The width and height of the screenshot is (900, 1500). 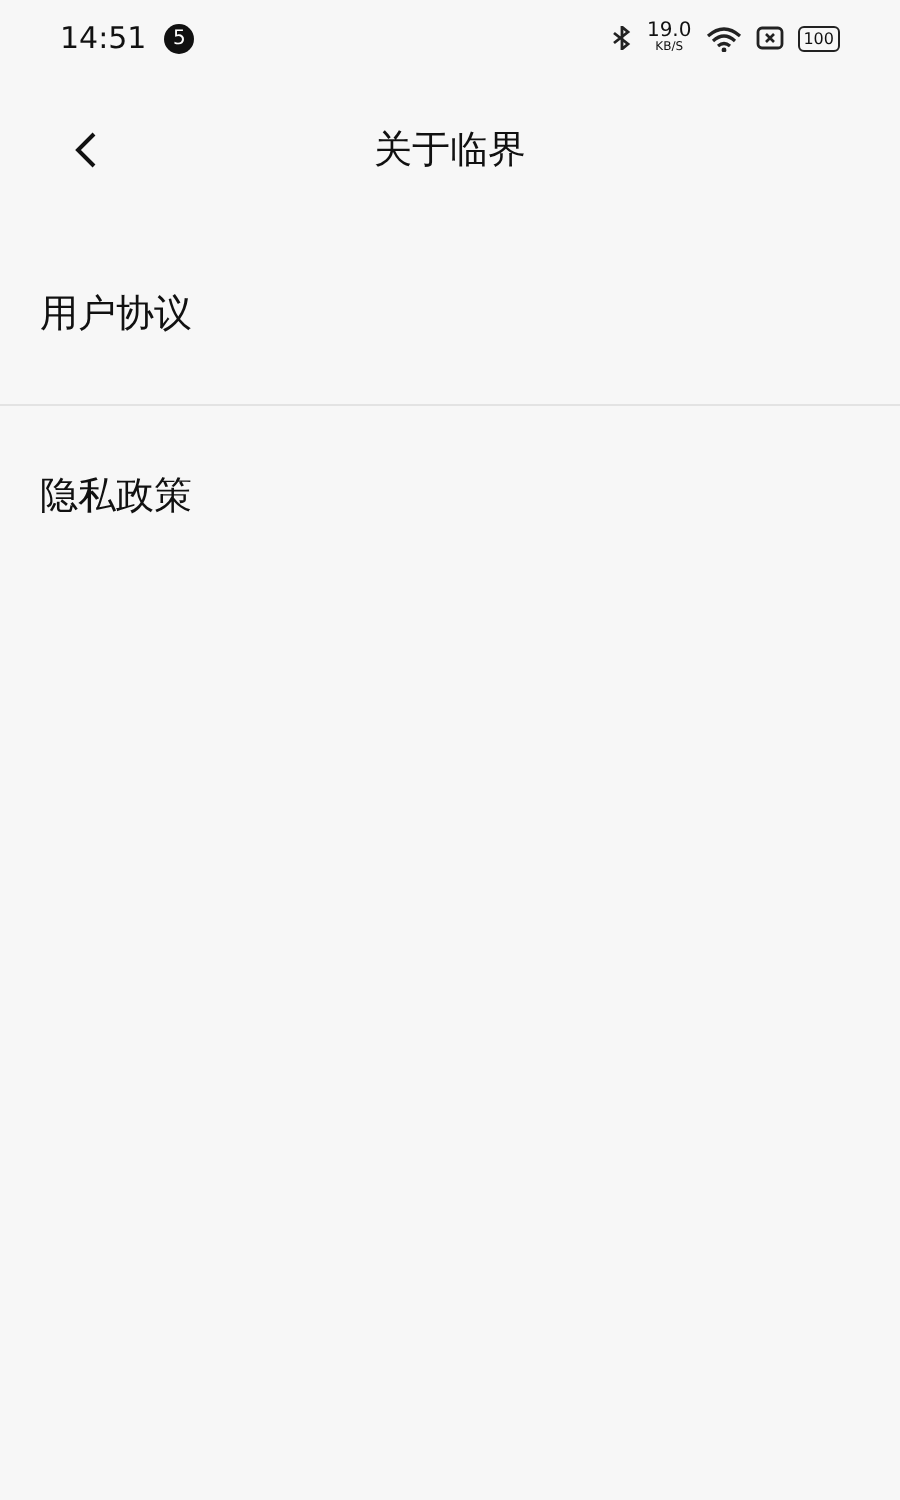 What do you see at coordinates (769, 38) in the screenshot?
I see `sim-icon` at bounding box center [769, 38].